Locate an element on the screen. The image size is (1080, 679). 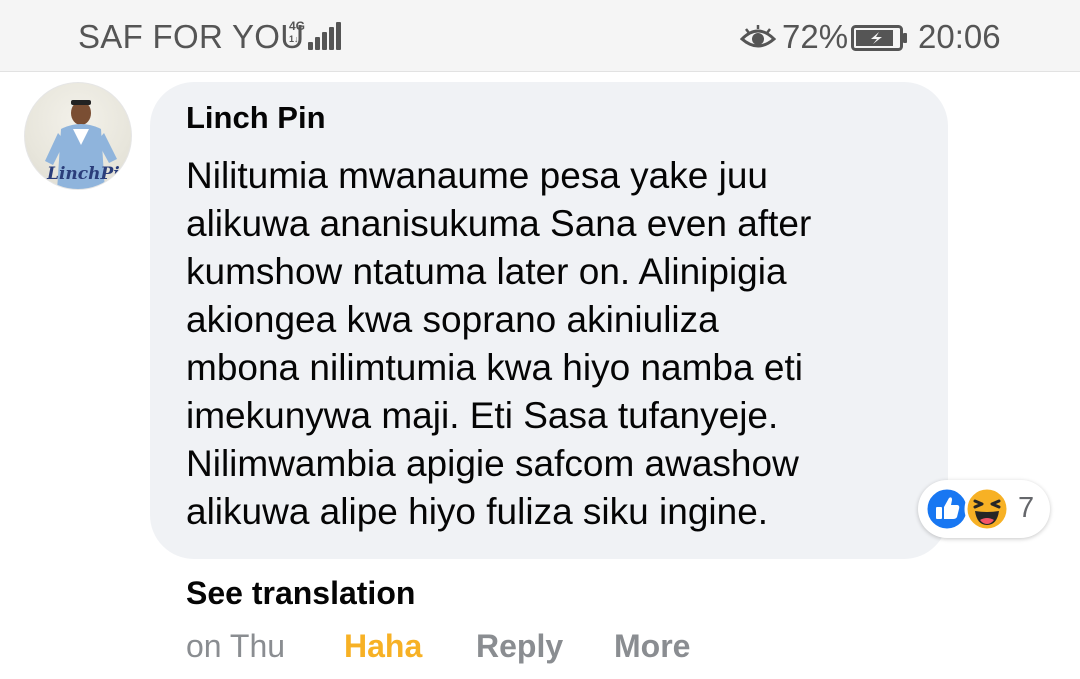
battery-charging-icon is located at coordinates (879, 38).